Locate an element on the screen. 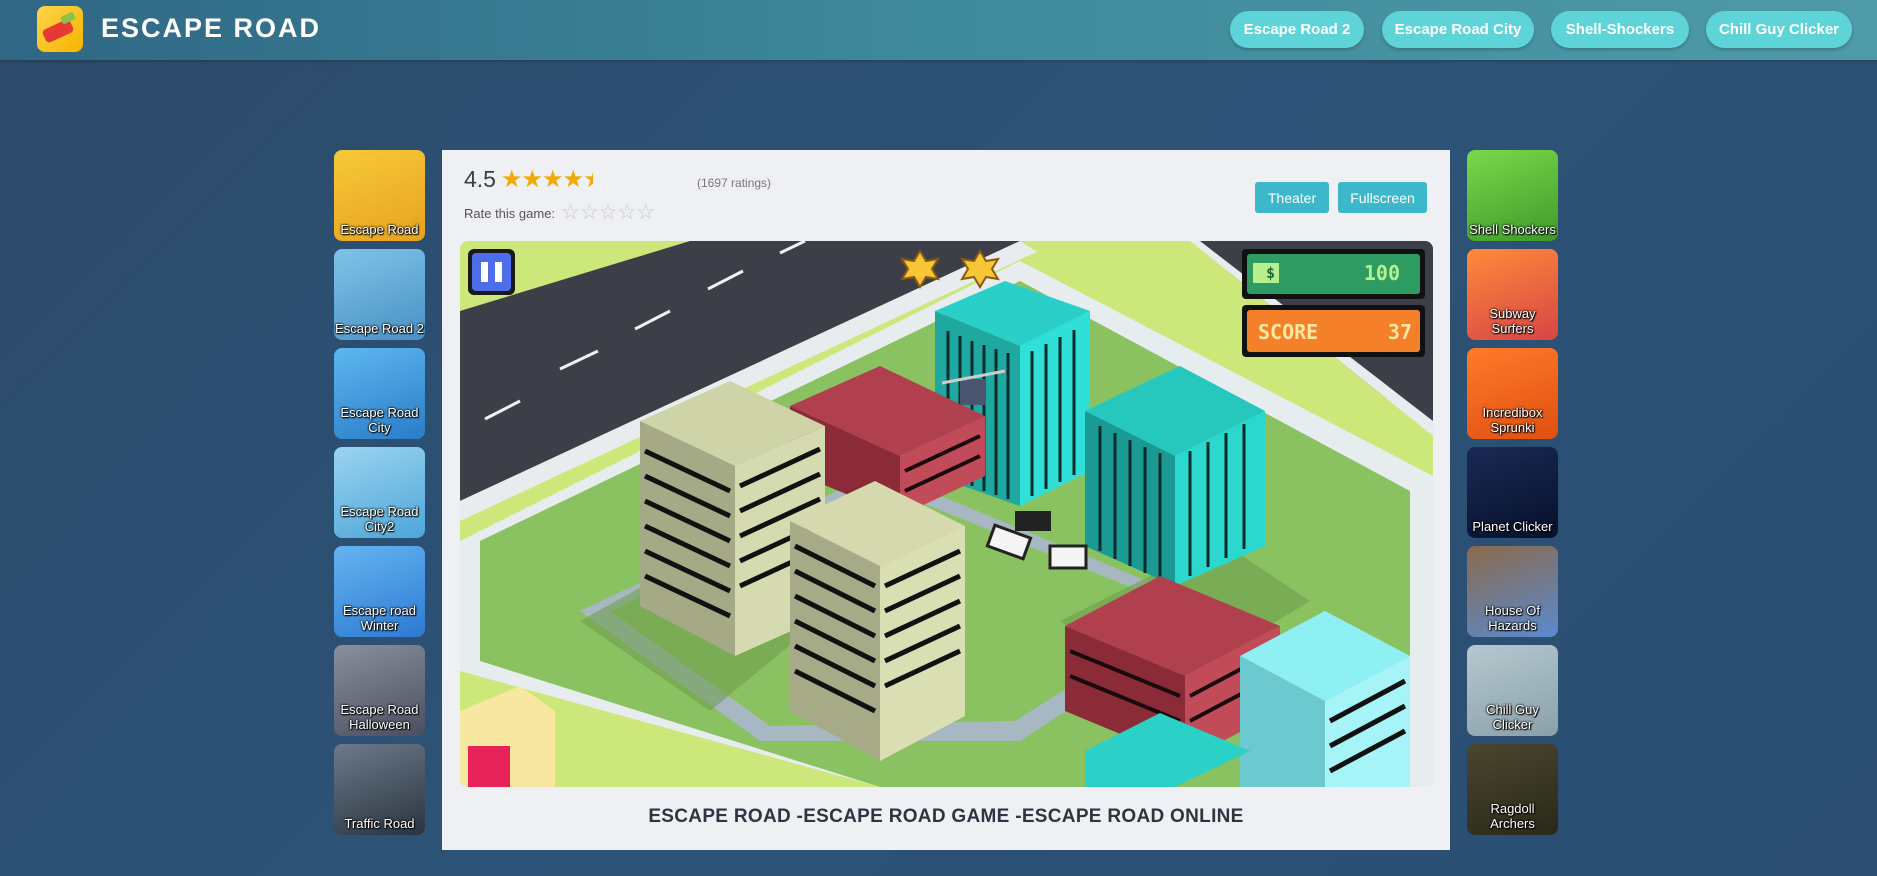  right-game-thumb: House Of Hazards is located at coordinates (1512, 591).